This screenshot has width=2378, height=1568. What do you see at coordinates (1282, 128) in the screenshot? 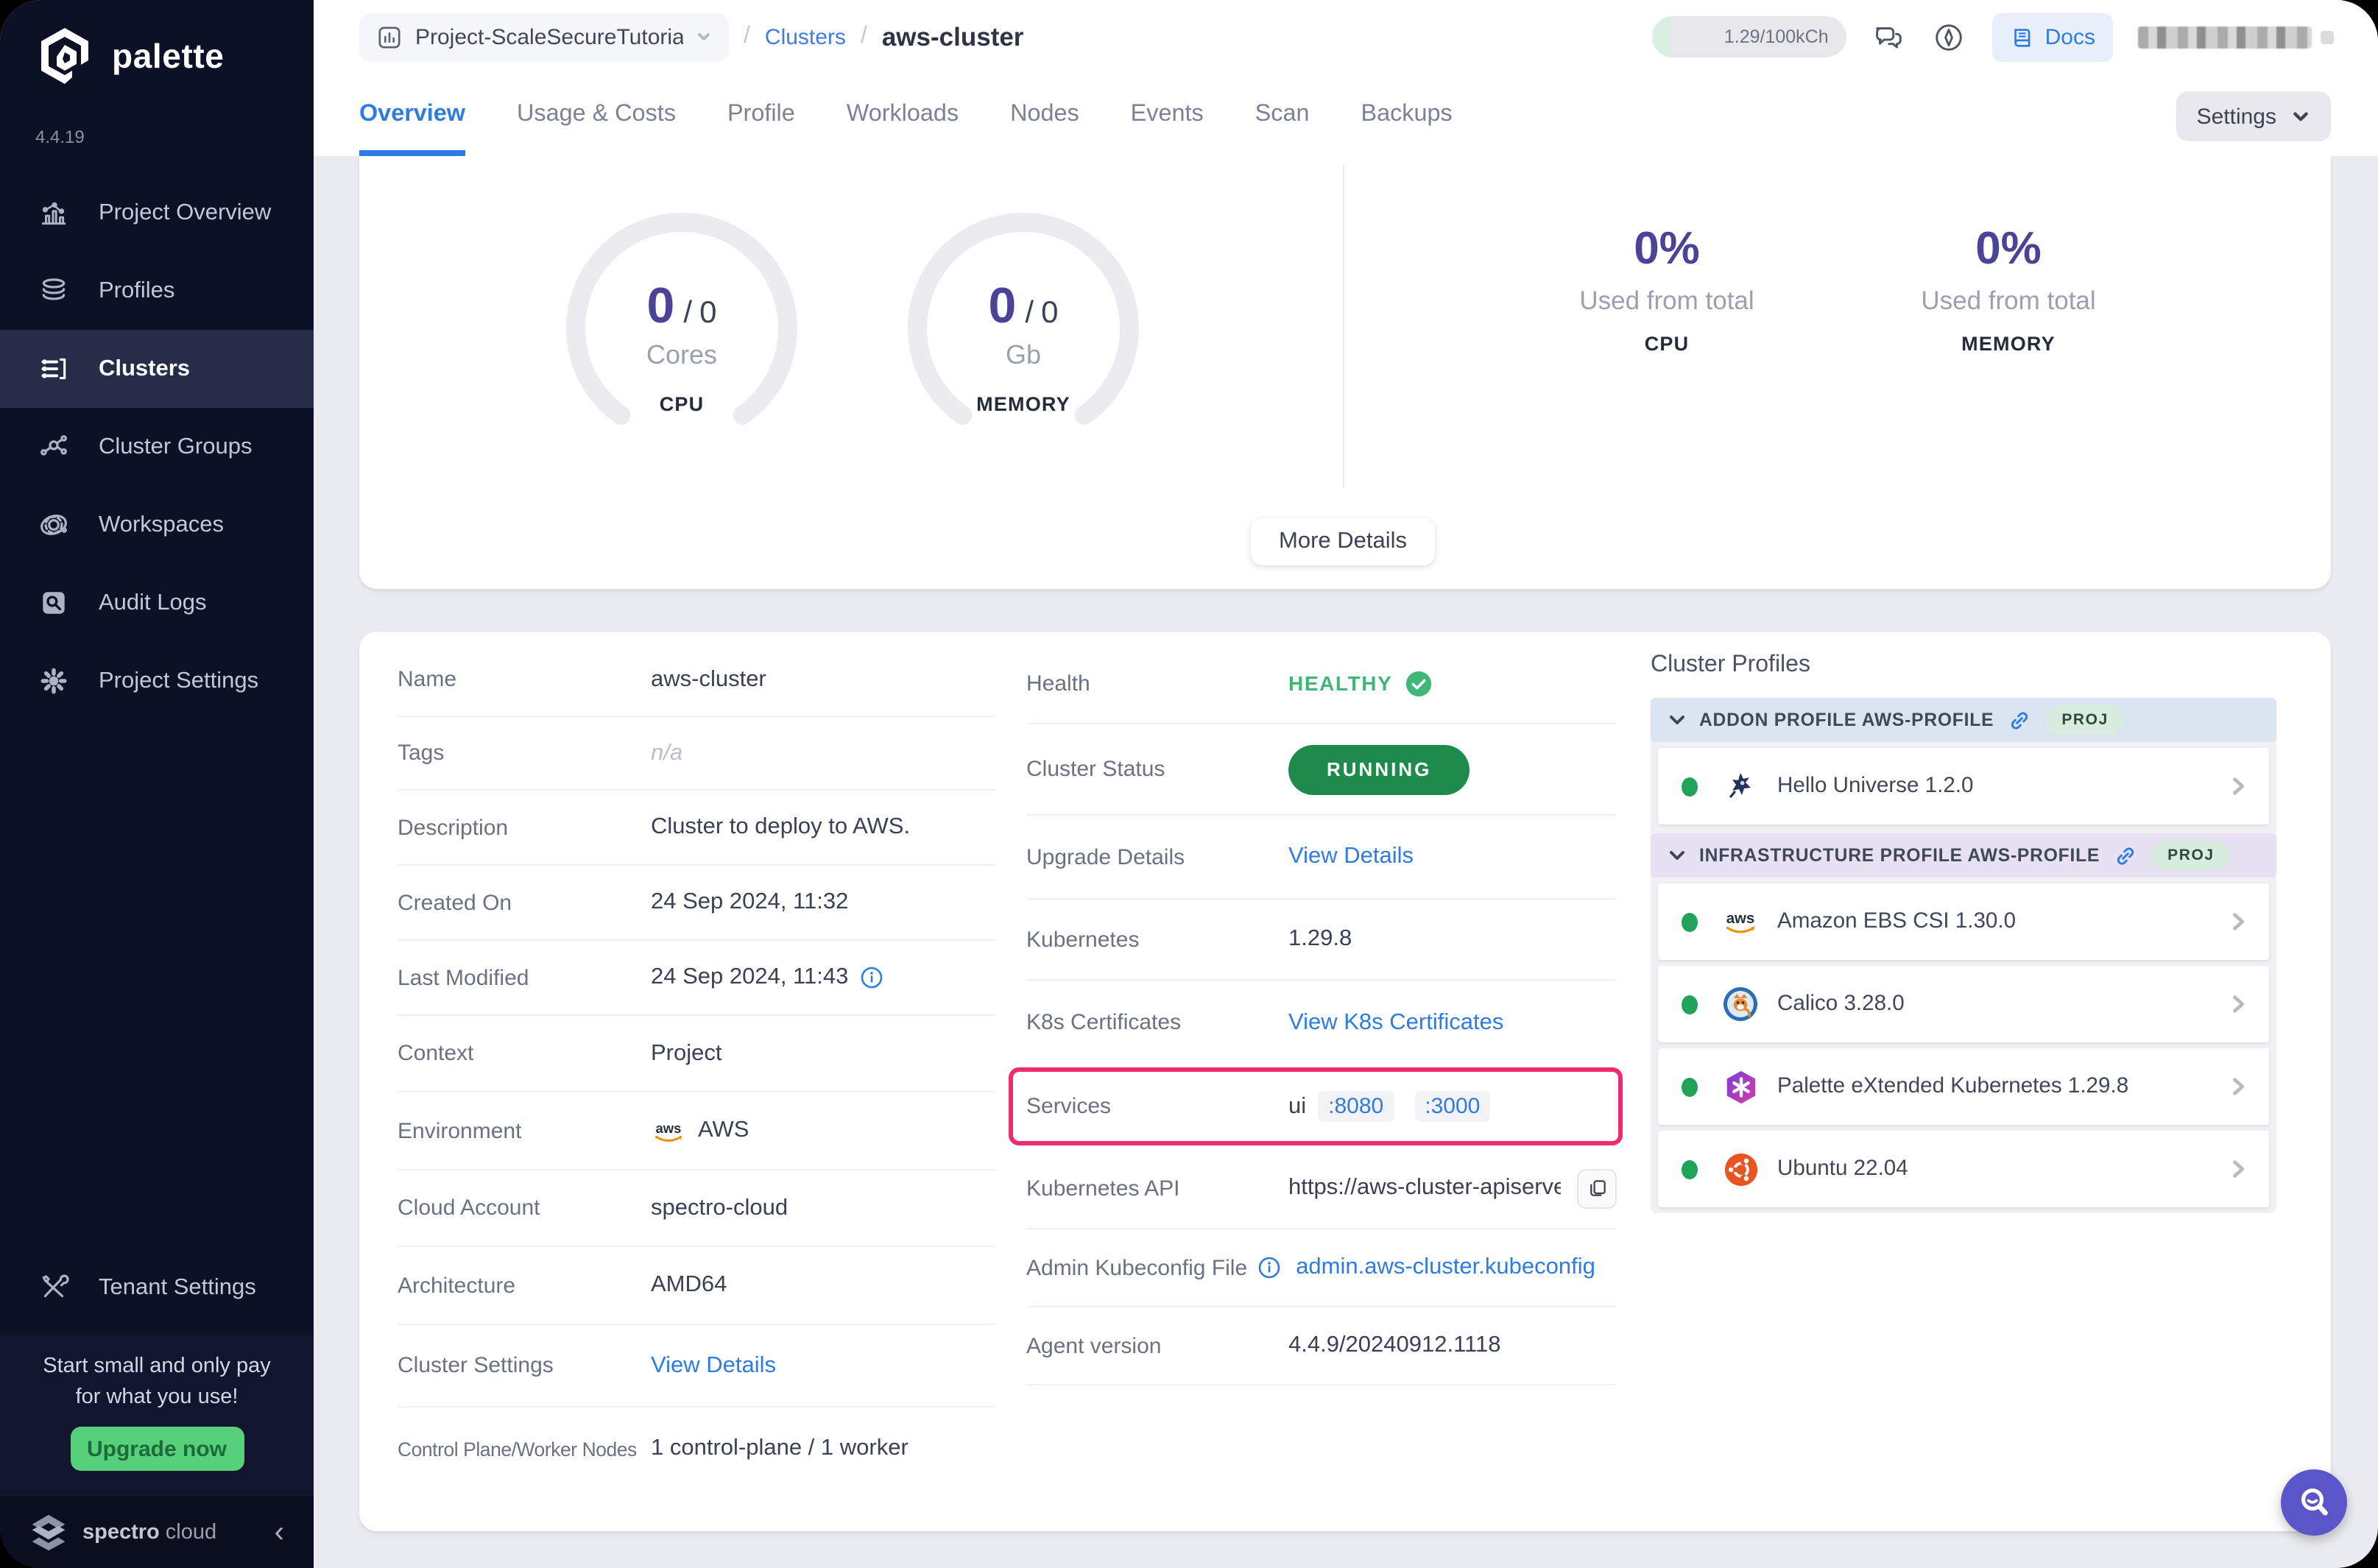
I see `tab-scan: Scan` at bounding box center [1282, 128].